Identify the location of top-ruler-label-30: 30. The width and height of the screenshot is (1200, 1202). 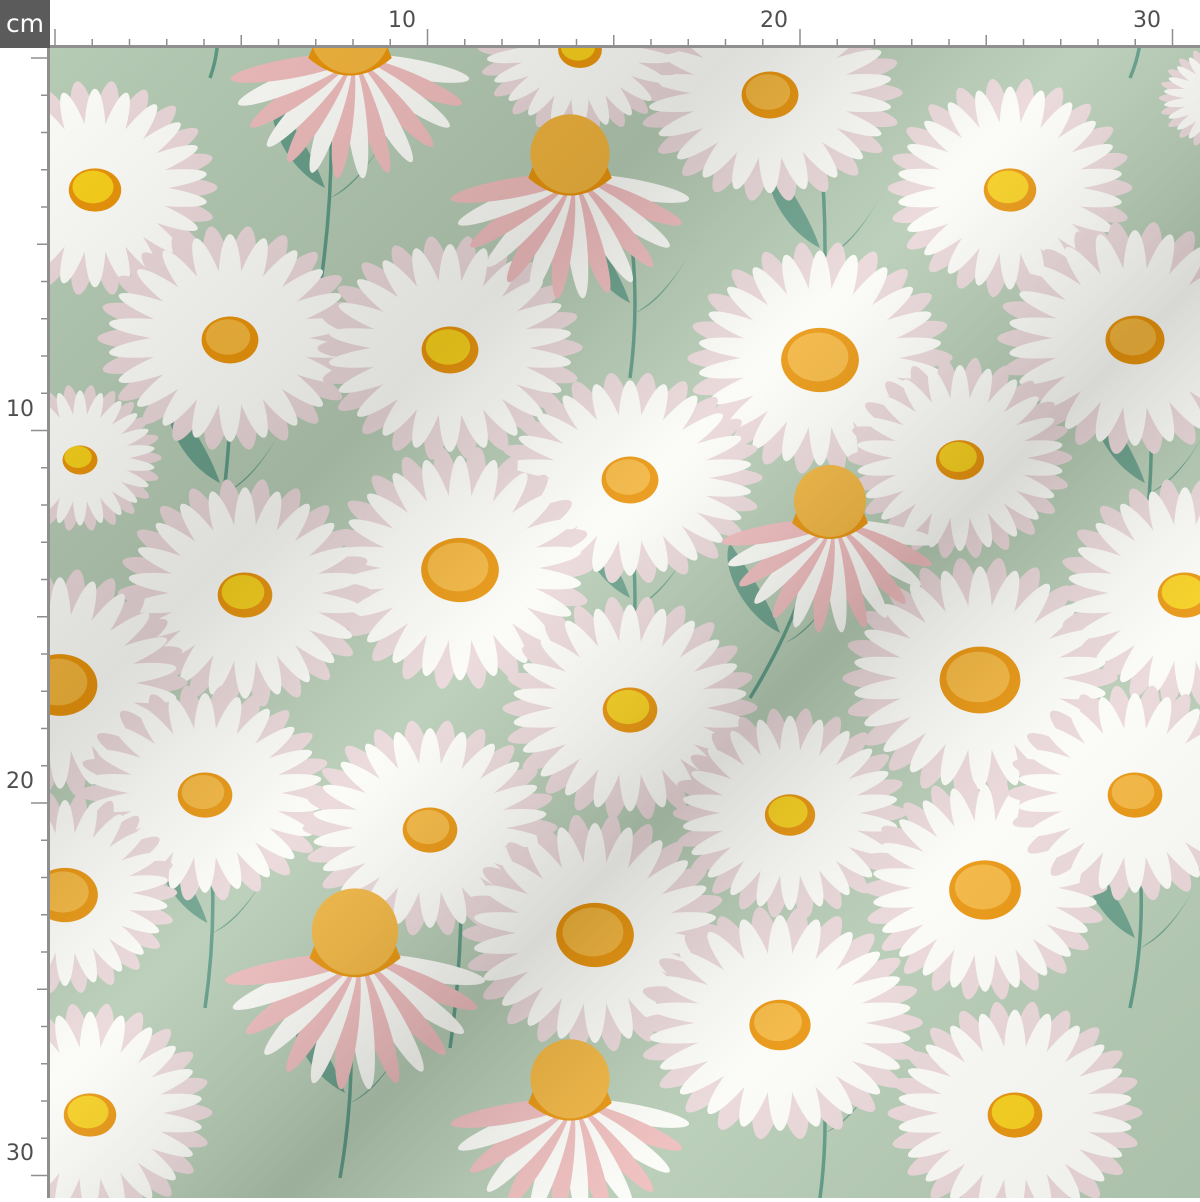
(1147, 20).